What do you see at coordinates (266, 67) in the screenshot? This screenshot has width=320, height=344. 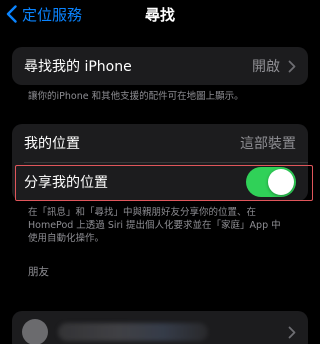 I see `find-my-iphone-status: 開啟` at bounding box center [266, 67].